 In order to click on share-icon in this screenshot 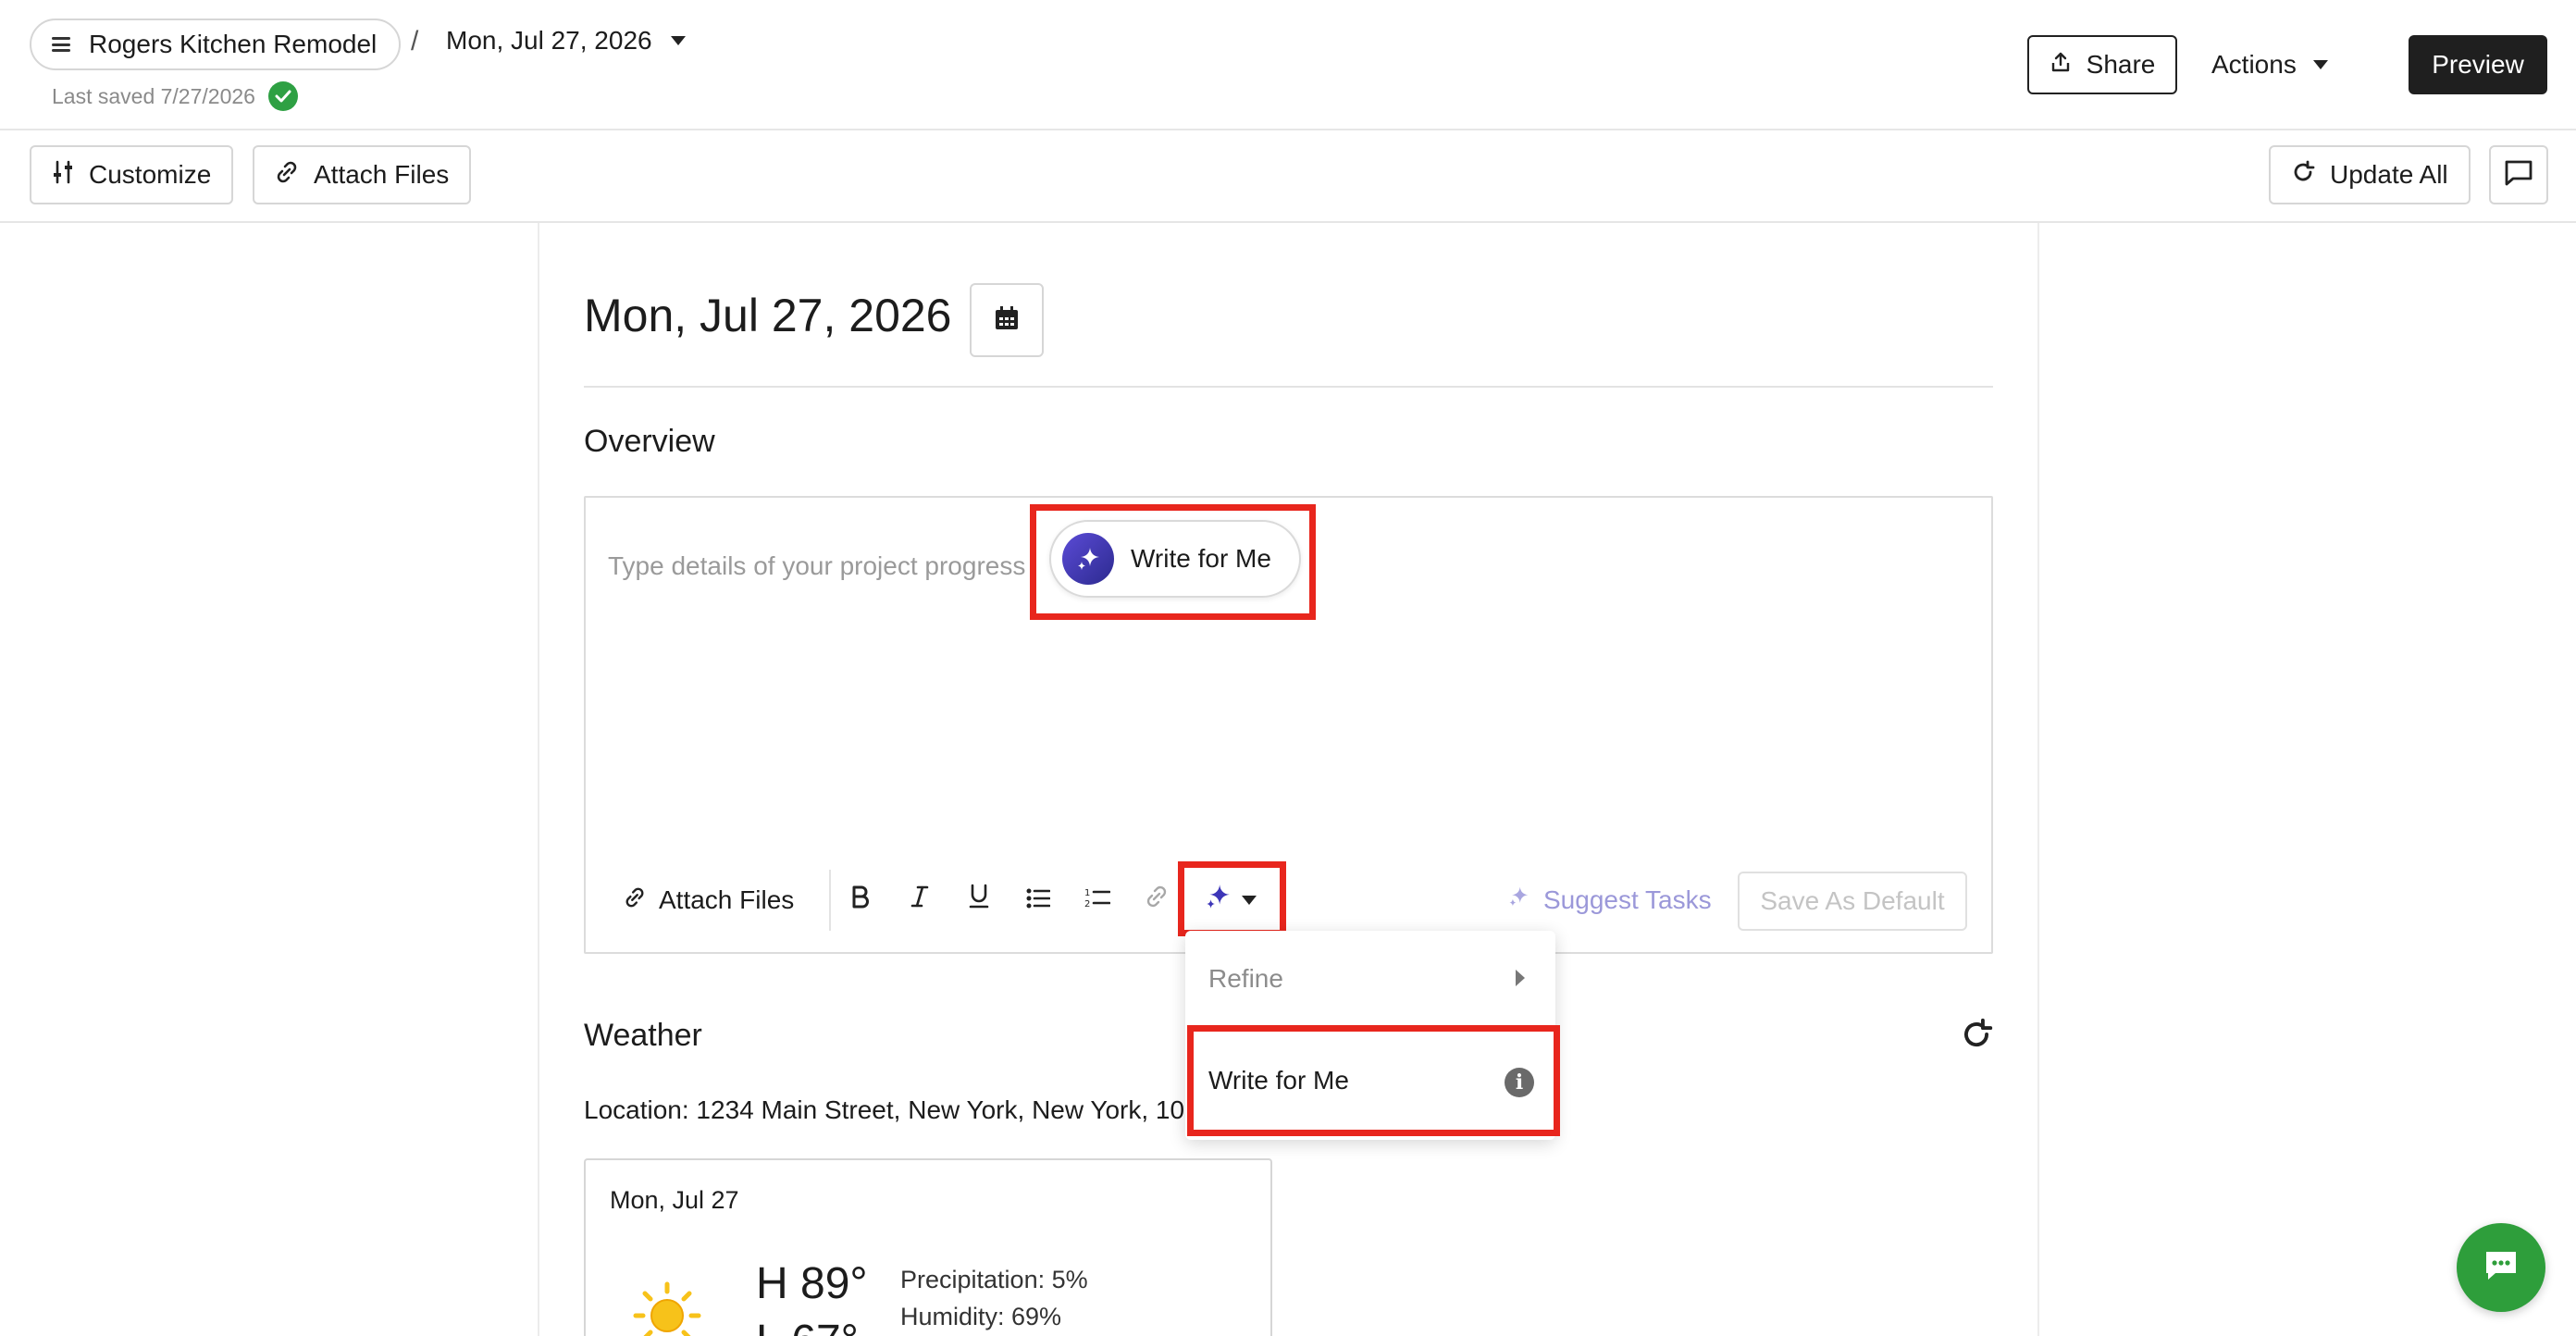, I will do `click(2061, 65)`.